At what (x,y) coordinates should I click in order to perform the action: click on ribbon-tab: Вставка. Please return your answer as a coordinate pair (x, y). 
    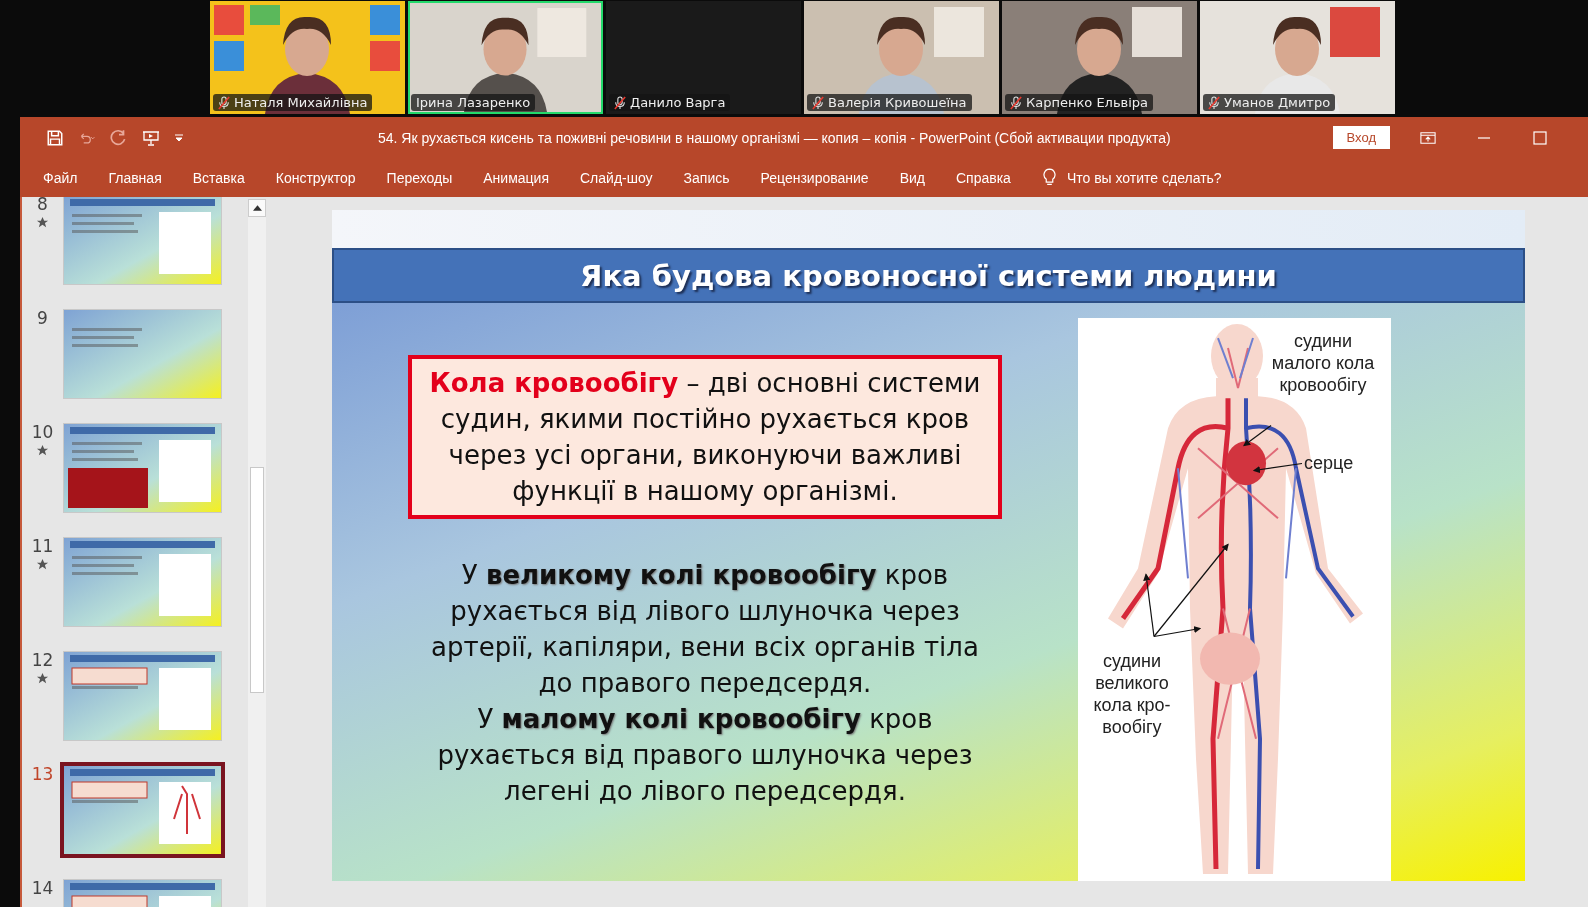
    Looking at the image, I should click on (218, 177).